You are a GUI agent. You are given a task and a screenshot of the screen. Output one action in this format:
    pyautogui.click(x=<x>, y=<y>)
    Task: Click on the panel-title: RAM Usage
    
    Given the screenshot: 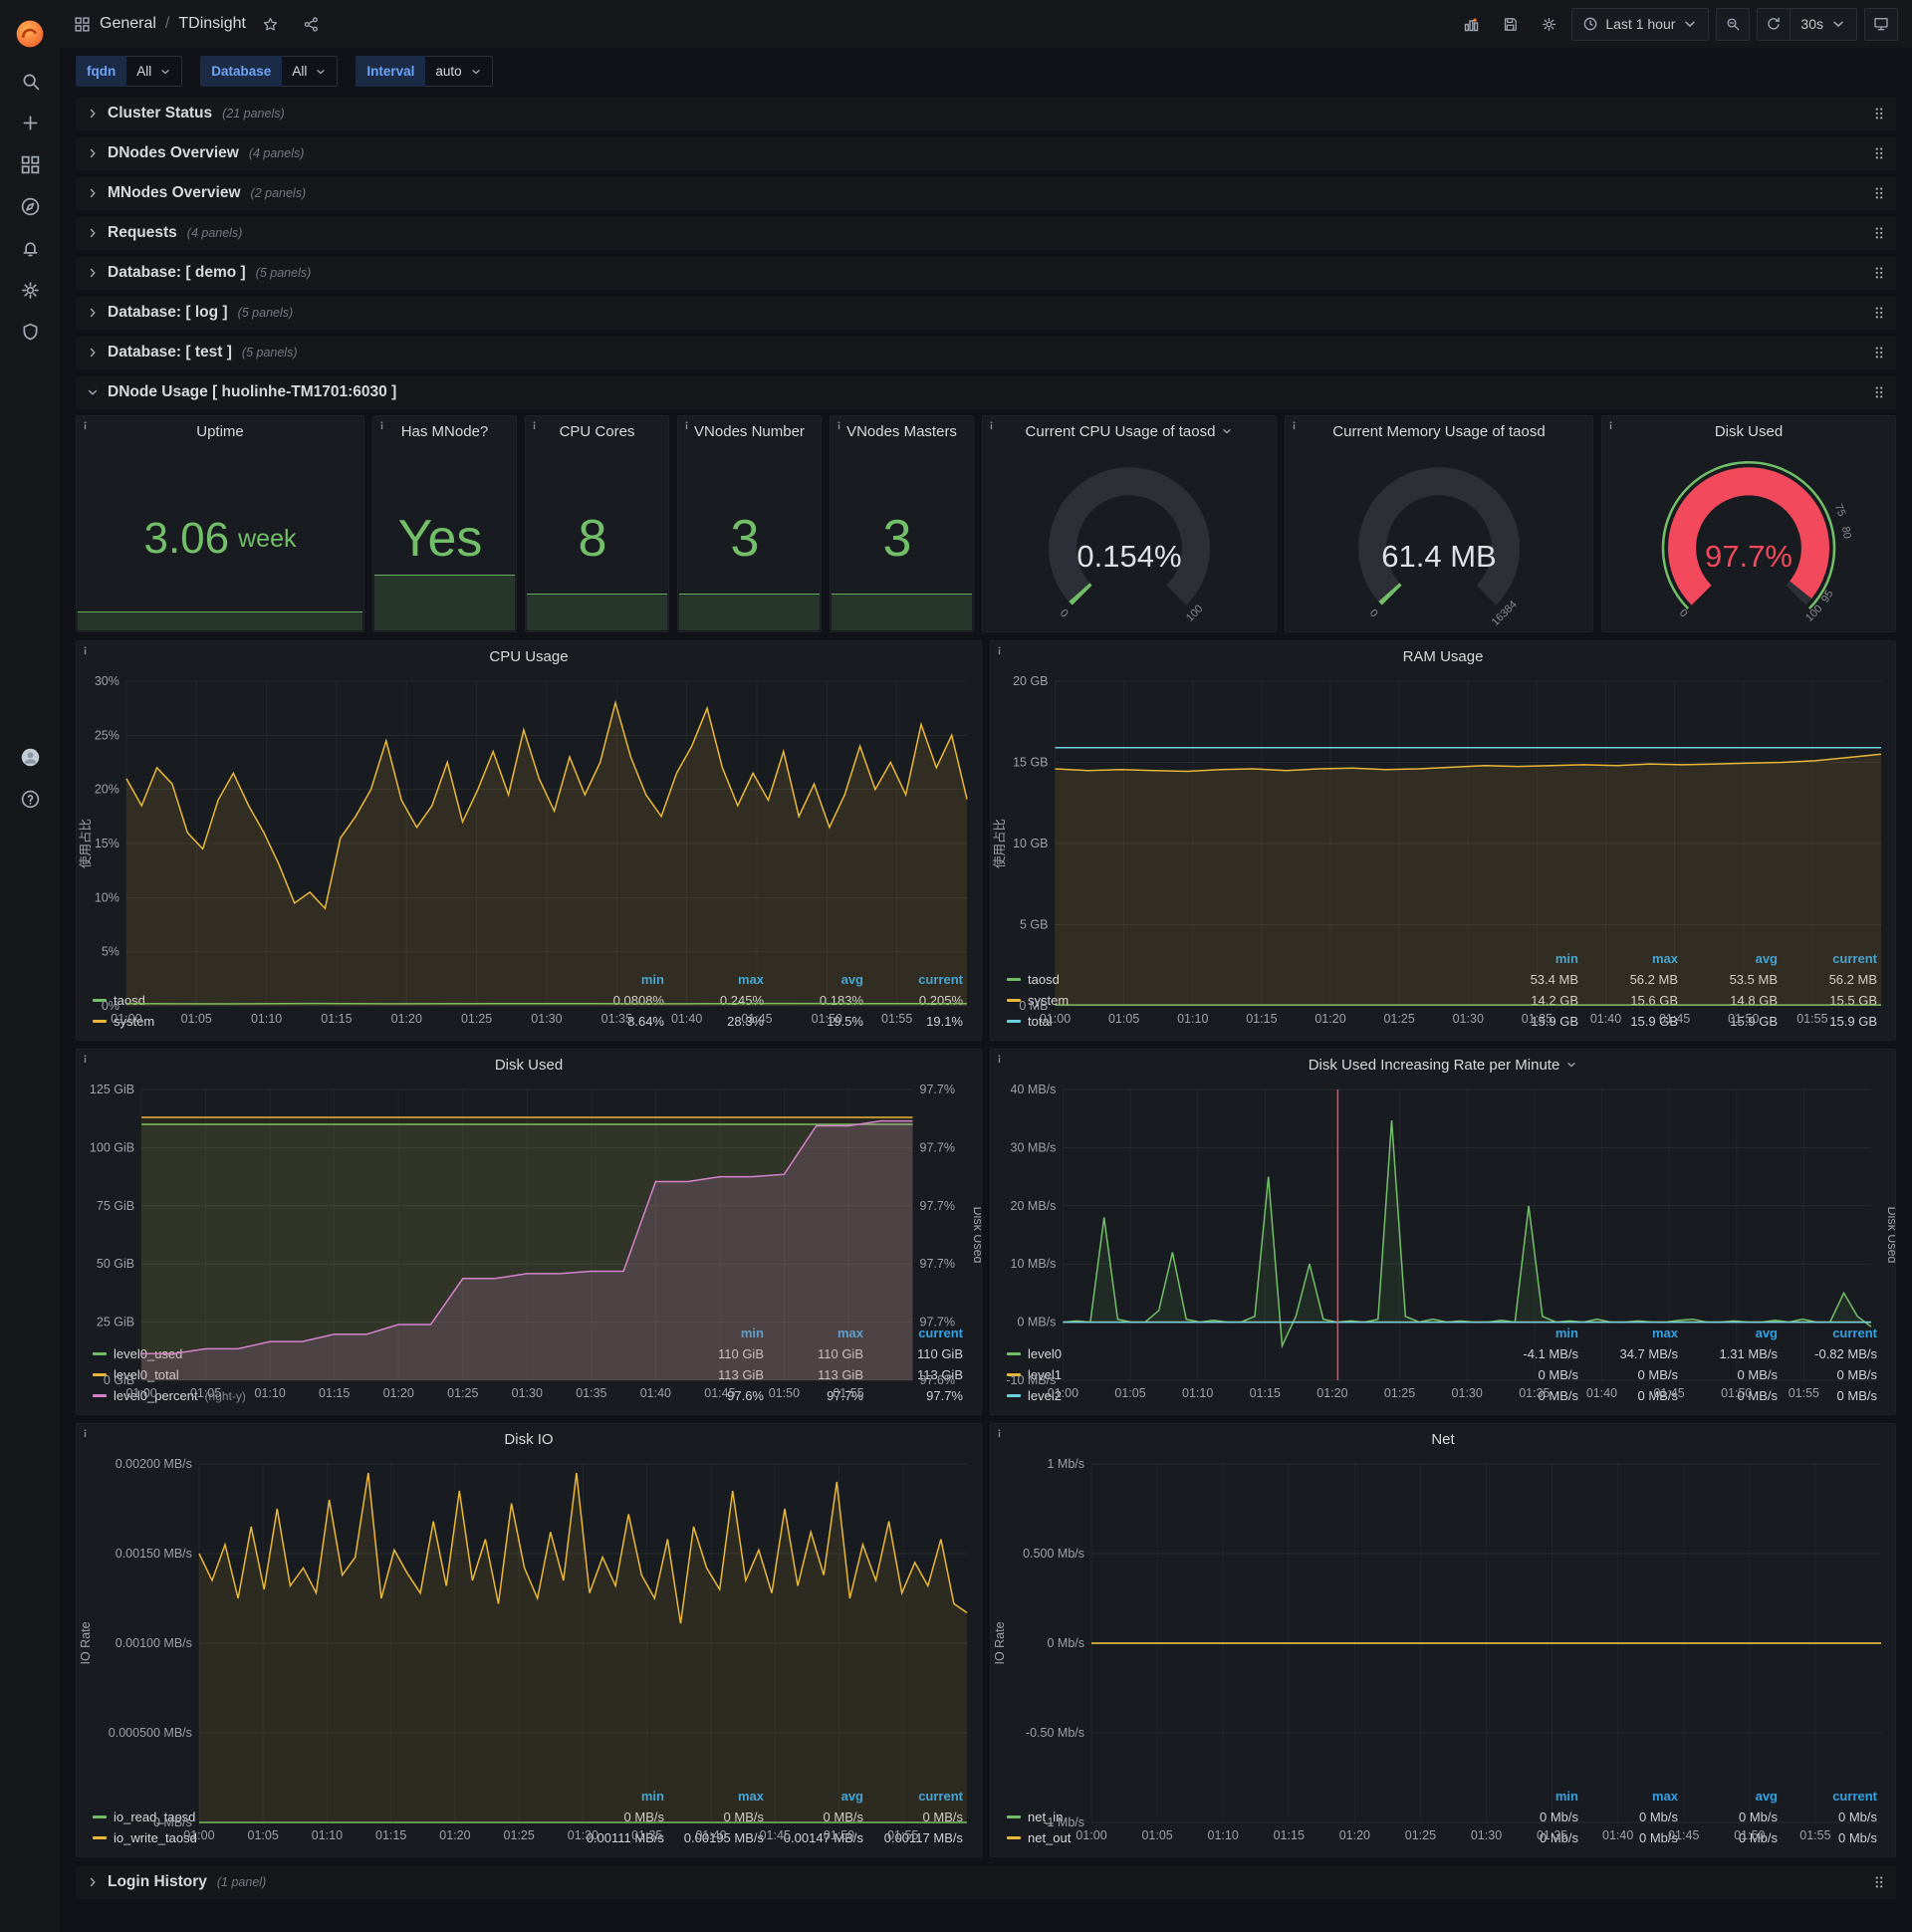 What is the action you would take?
    pyautogui.click(x=1443, y=656)
    